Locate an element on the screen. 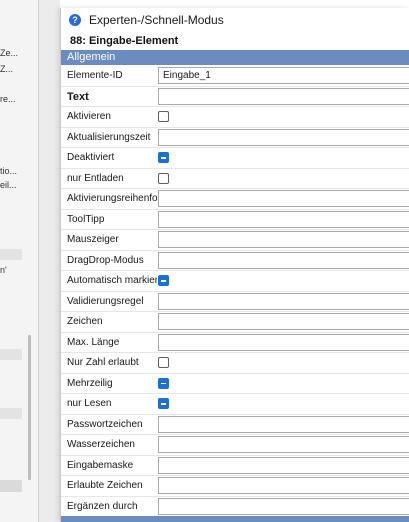 This screenshot has width=409, height=522. splitter is located at coordinates (49, 261).